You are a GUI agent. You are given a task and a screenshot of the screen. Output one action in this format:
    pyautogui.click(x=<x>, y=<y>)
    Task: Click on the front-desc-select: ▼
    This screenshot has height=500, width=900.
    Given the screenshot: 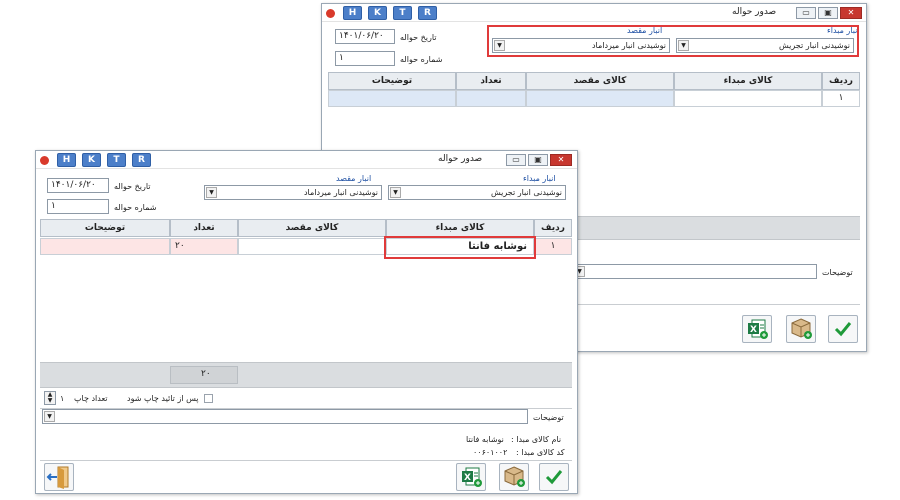 What is the action you would take?
    pyautogui.click(x=285, y=416)
    